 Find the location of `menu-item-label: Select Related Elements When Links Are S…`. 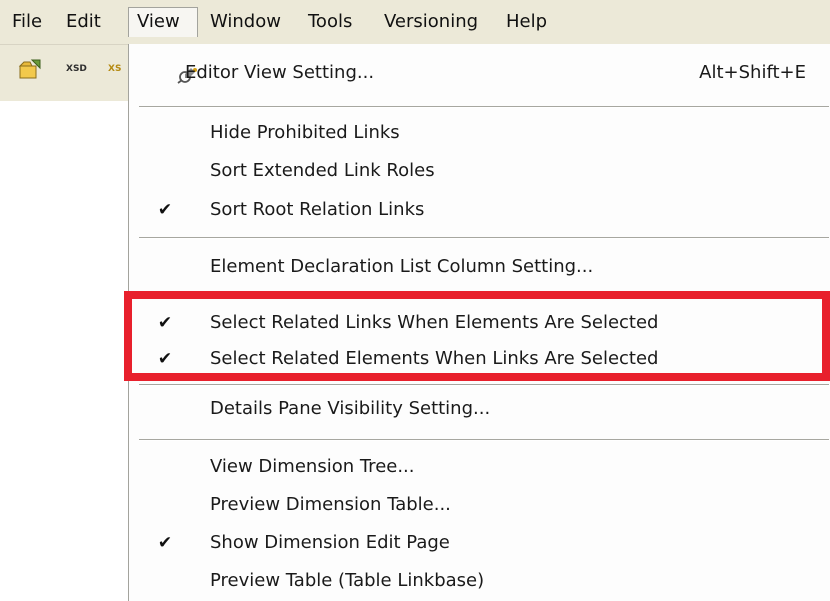

menu-item-label: Select Related Elements When Links Are S… is located at coordinates (434, 358).